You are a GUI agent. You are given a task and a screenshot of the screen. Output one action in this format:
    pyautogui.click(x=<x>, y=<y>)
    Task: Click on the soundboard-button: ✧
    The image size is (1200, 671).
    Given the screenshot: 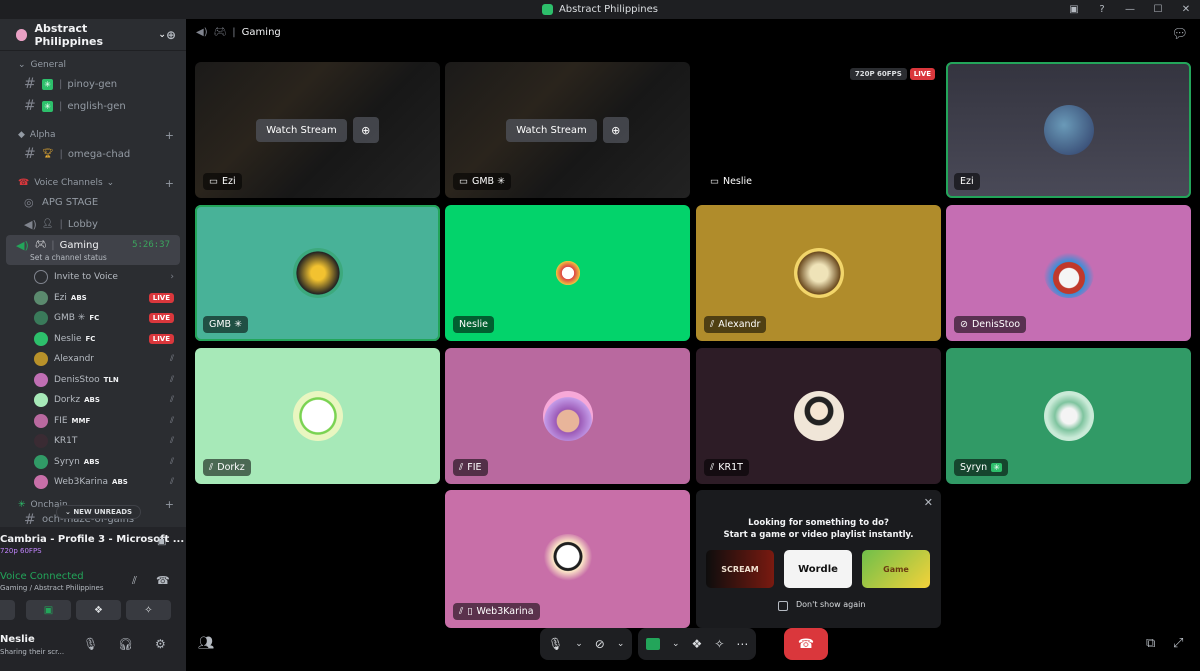 What is the action you would take?
    pyautogui.click(x=148, y=610)
    